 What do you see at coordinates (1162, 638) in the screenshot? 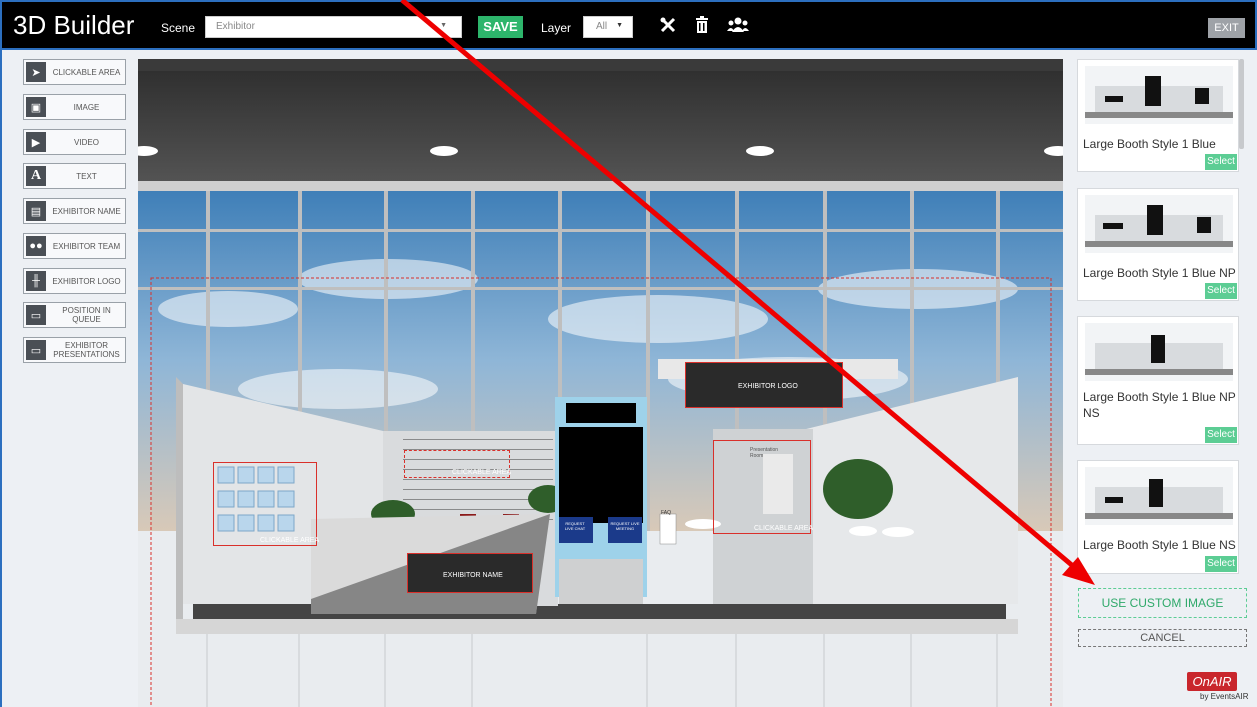
I see `cancel-button: CANCEL` at bounding box center [1162, 638].